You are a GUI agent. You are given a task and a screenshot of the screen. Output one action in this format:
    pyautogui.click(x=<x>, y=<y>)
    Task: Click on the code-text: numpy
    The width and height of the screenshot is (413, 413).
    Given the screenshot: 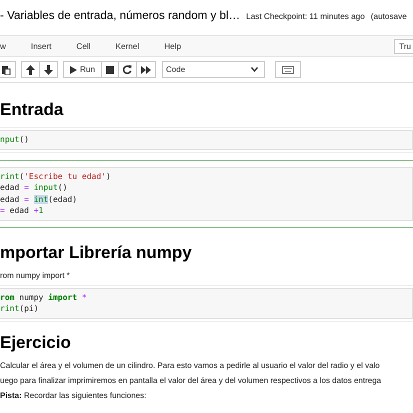 What is the action you would take?
    pyautogui.click(x=31, y=297)
    